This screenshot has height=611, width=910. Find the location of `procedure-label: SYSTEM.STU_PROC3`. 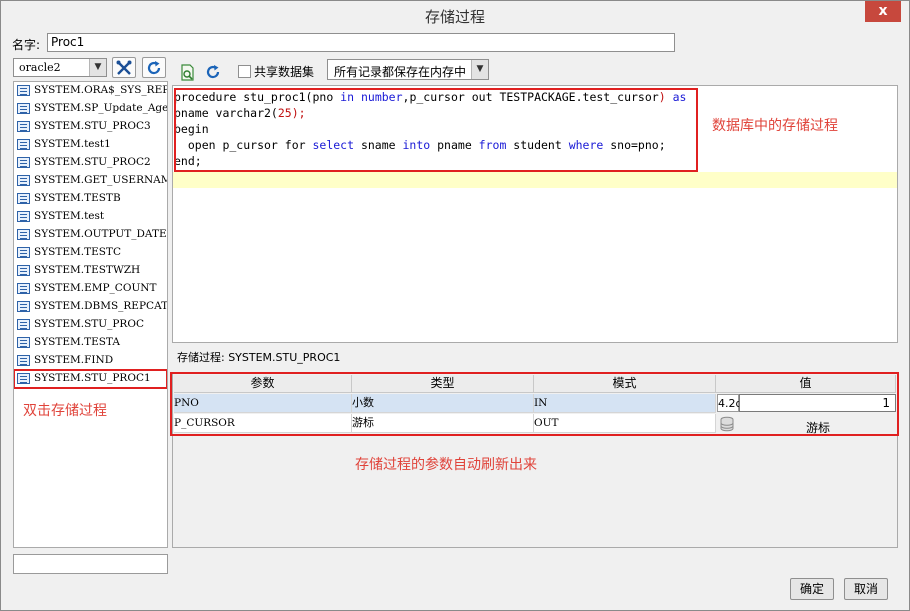

procedure-label: SYSTEM.STU_PROC3 is located at coordinates (92, 126).